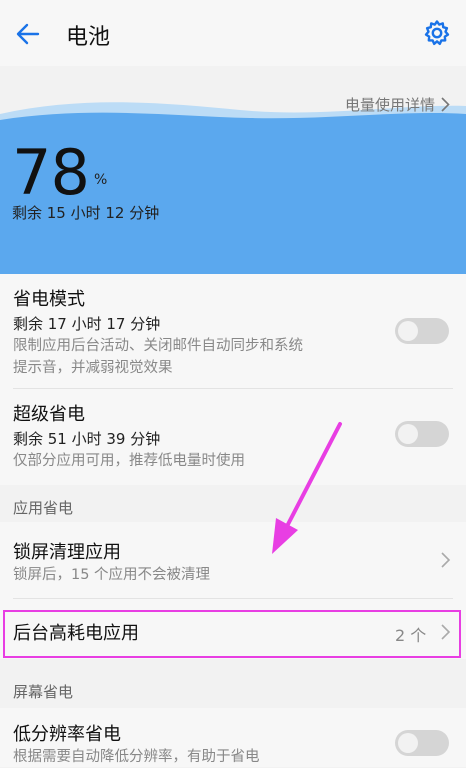 This screenshot has height=768, width=466. Describe the element at coordinates (67, 734) in the screenshot. I see `low-res-title: 低分辨率省电` at that location.